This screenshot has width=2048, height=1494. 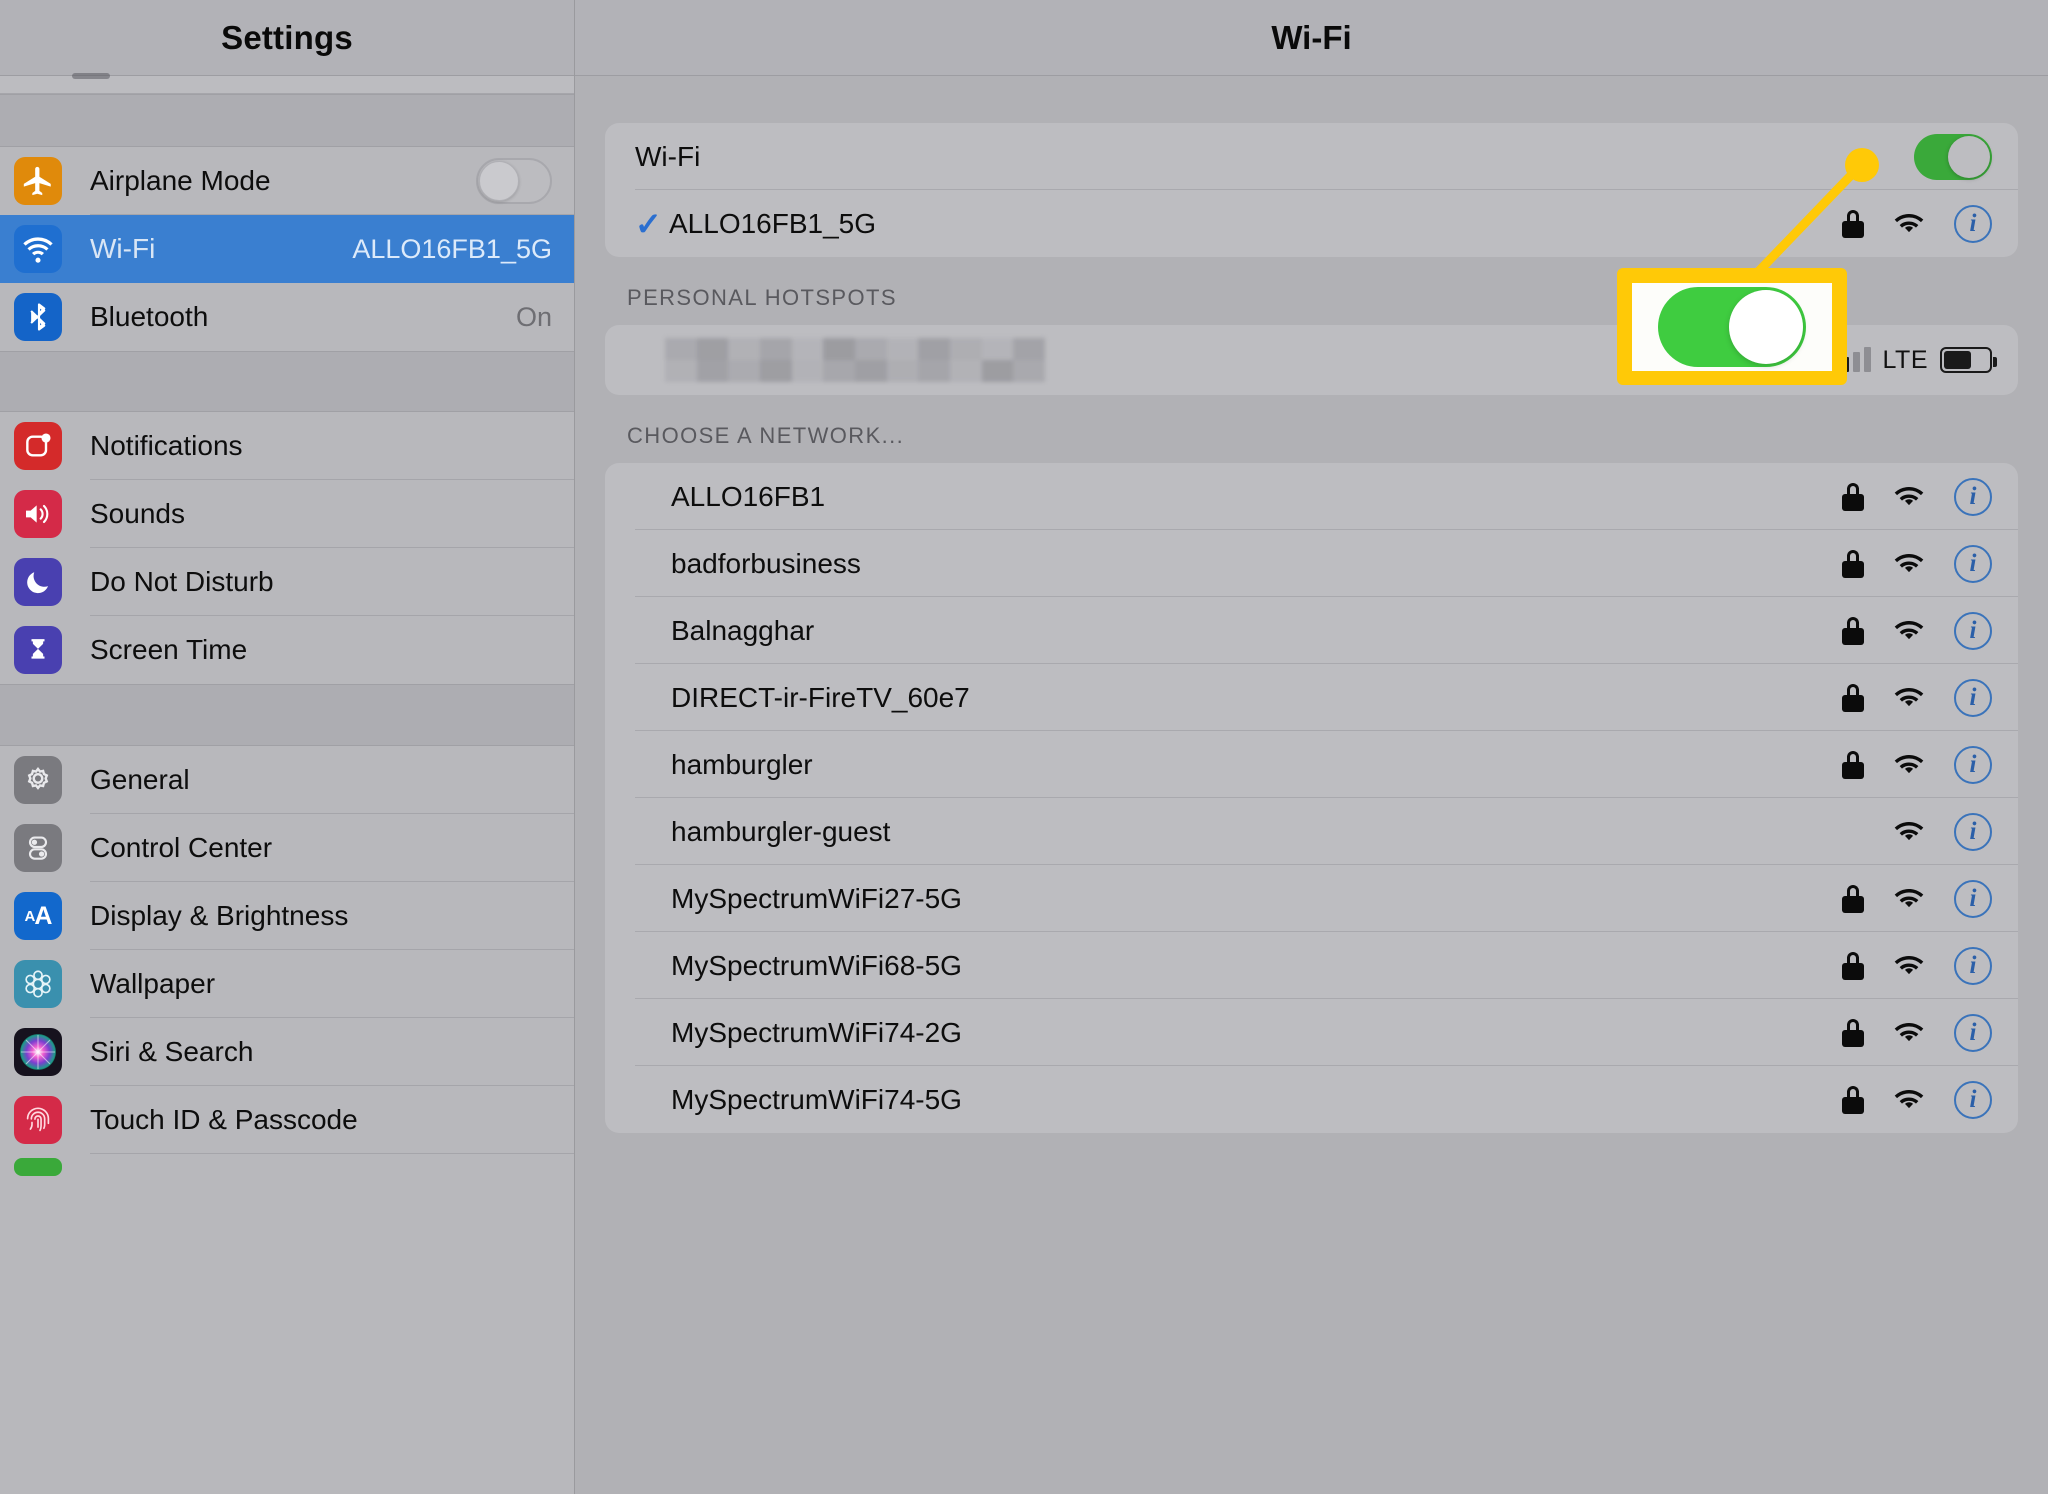 I want to click on network-row: badforbusiness i, so click(x=1311, y=563).